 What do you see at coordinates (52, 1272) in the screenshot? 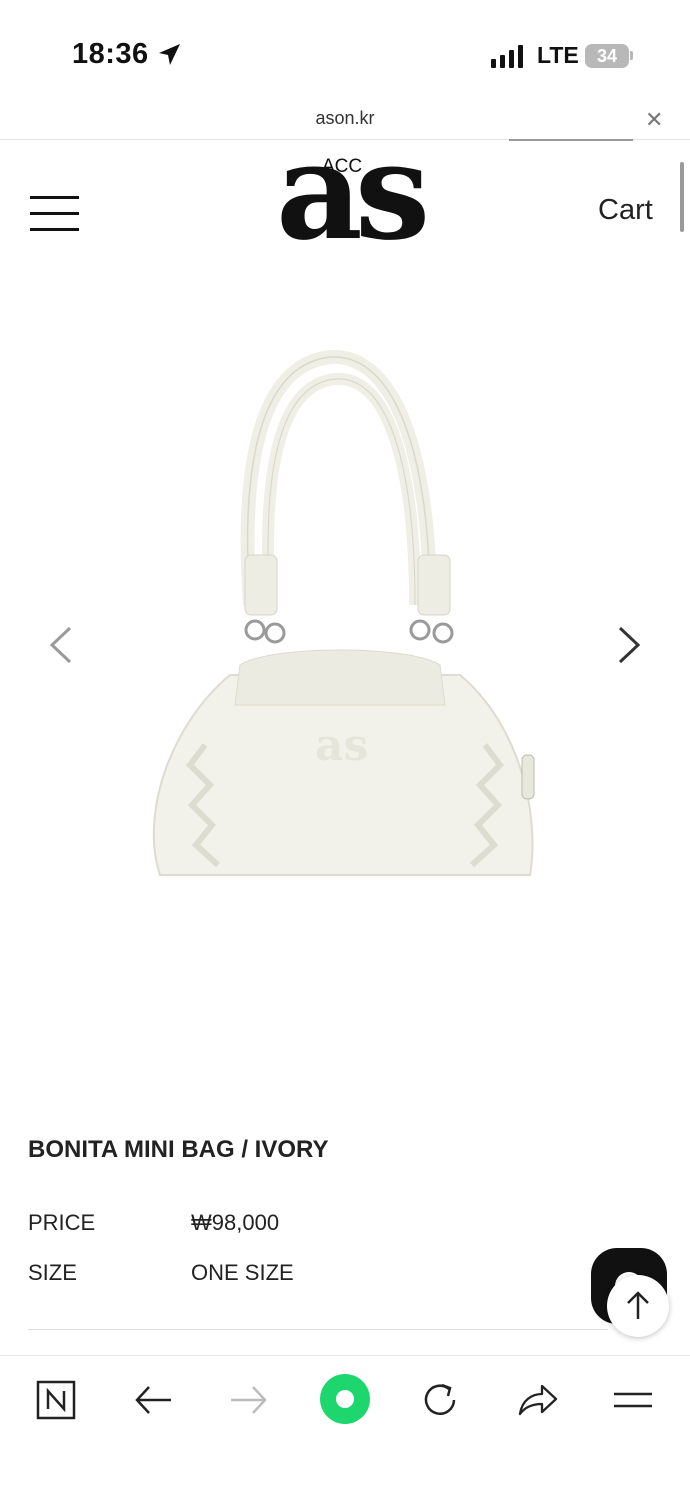
I see `size-label: SIZE` at bounding box center [52, 1272].